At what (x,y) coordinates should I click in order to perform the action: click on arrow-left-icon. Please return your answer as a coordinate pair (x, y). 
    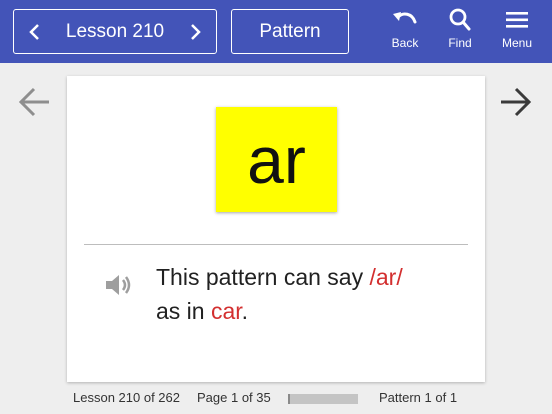
    Looking at the image, I should click on (35, 102).